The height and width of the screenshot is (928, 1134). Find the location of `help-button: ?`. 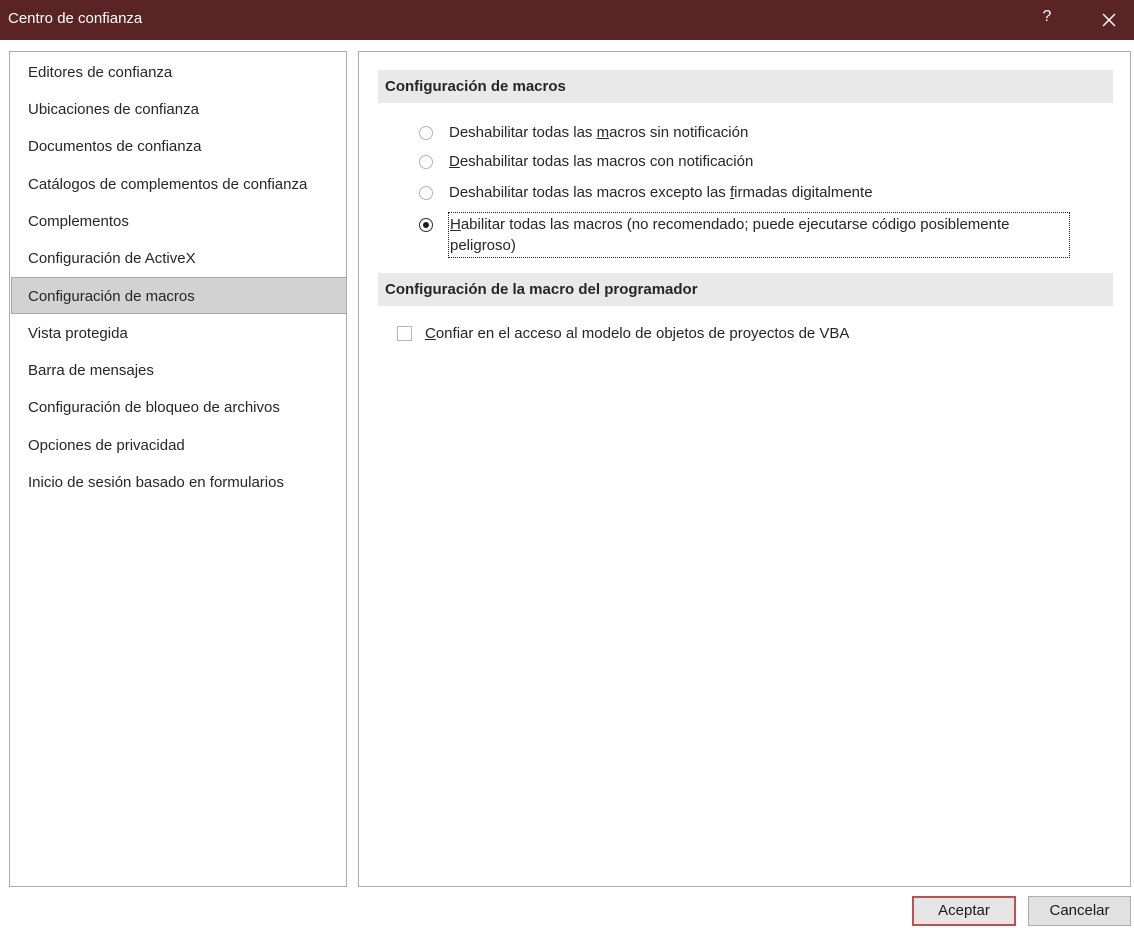

help-button: ? is located at coordinates (1047, 19).